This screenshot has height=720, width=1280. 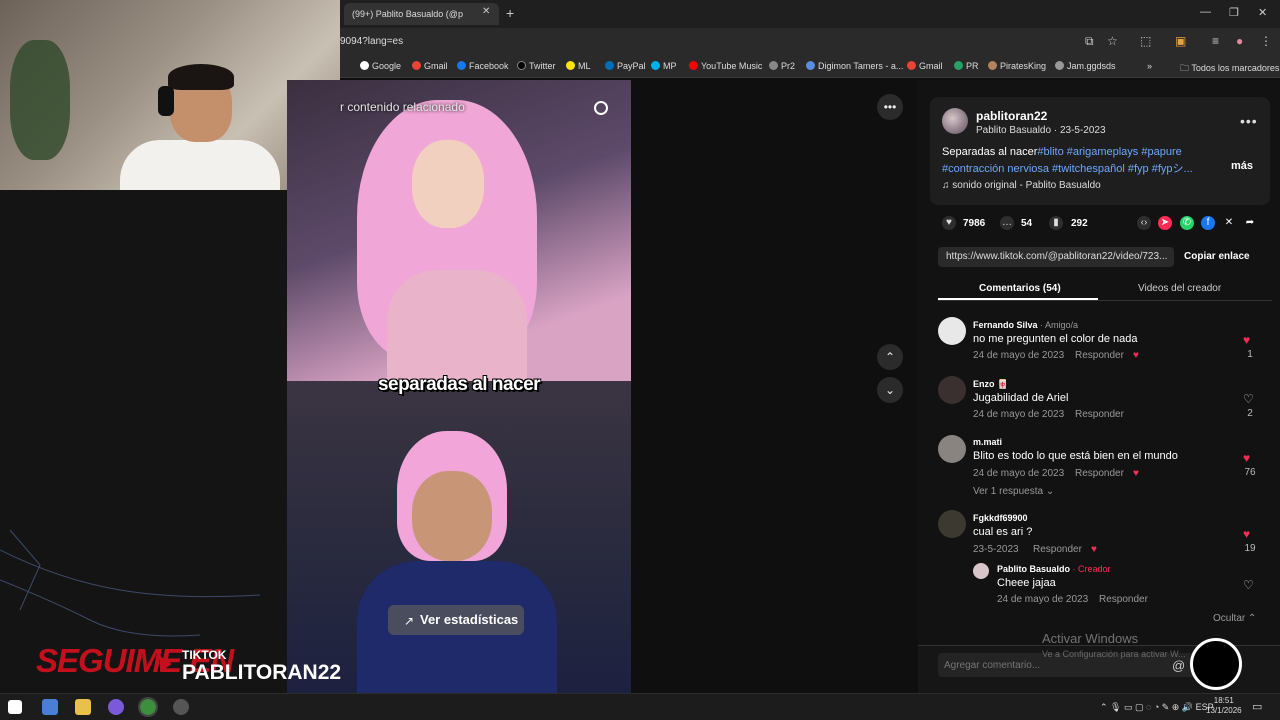 What do you see at coordinates (987, 442) in the screenshot?
I see `comment-author: m.mati` at bounding box center [987, 442].